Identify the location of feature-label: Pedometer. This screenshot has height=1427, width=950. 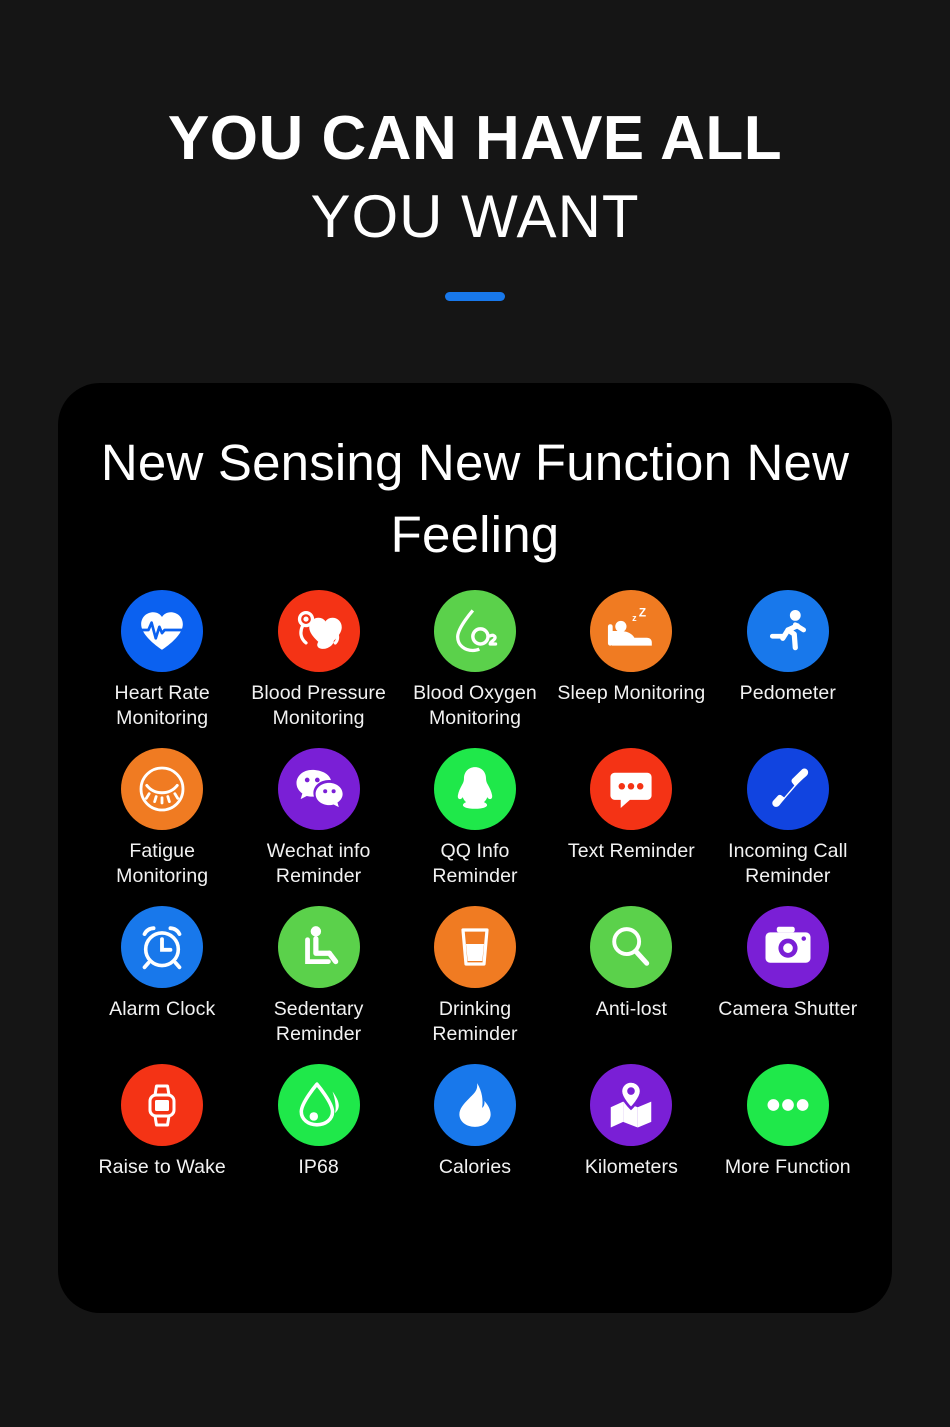
(787, 692).